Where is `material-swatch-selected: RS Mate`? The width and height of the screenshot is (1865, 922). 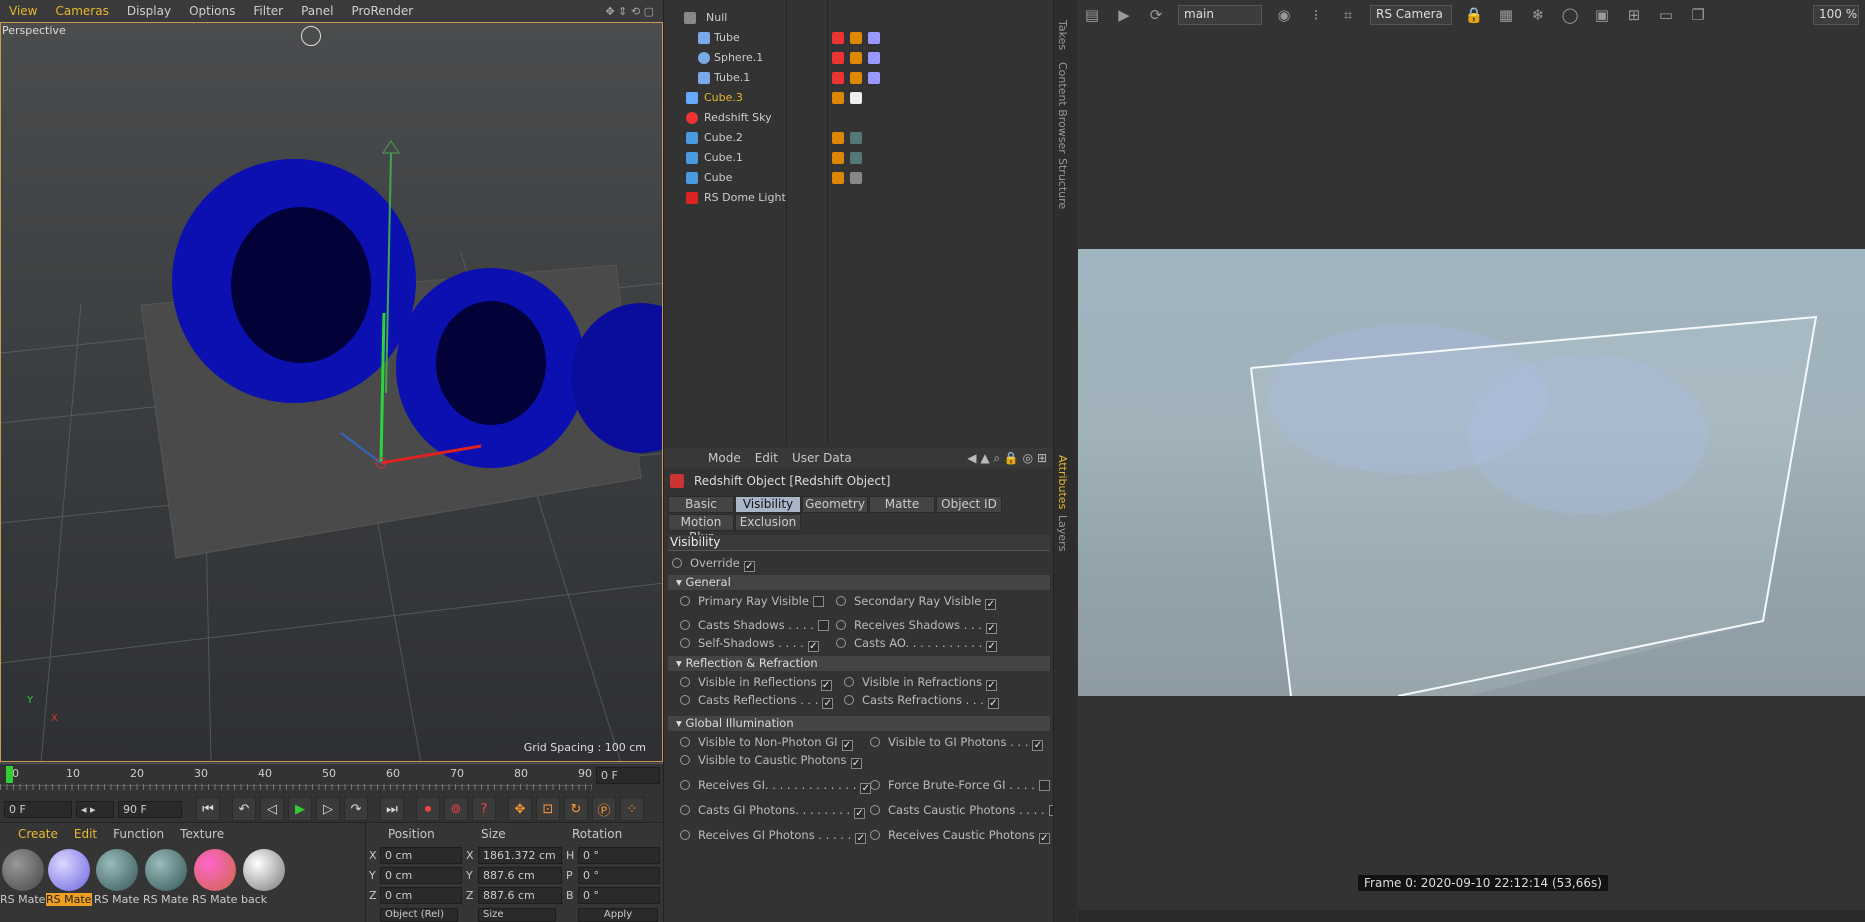
material-swatch-selected: RS Mate is located at coordinates (69, 882).